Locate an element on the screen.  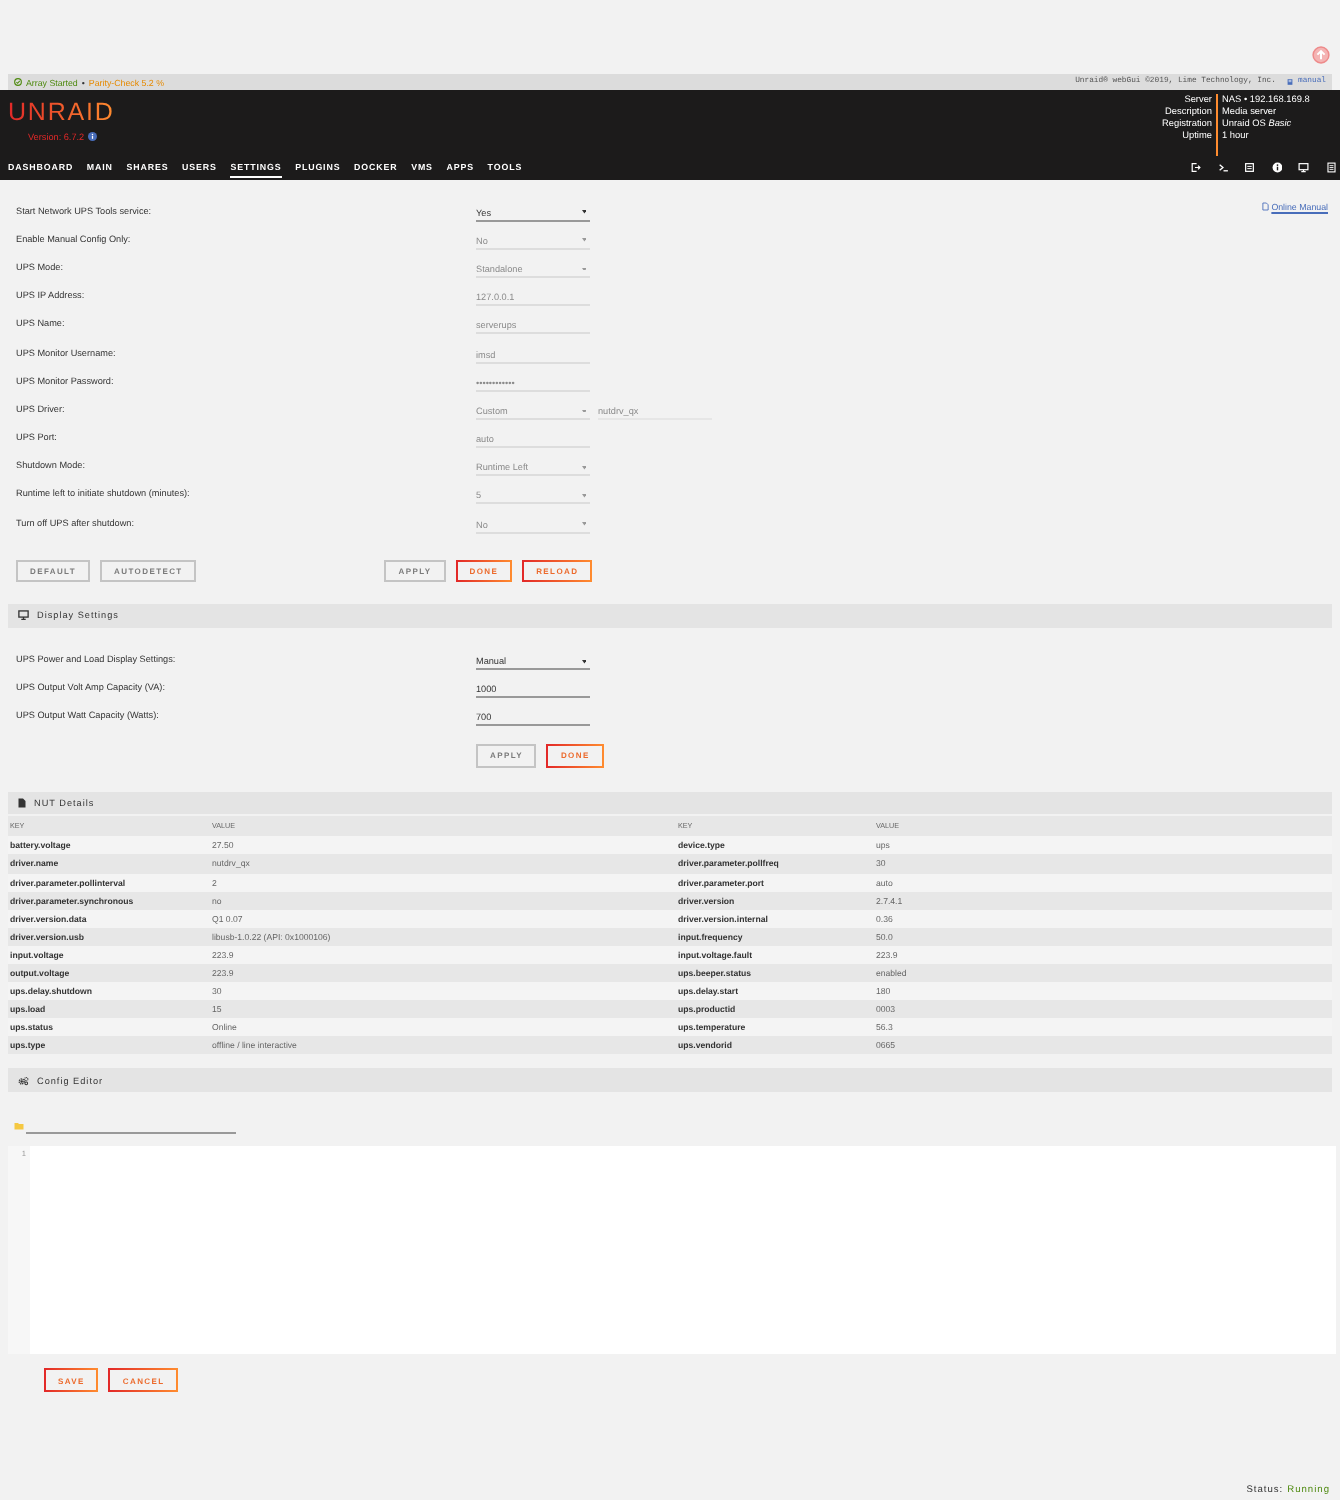
gears-icon is located at coordinates (23, 1080).